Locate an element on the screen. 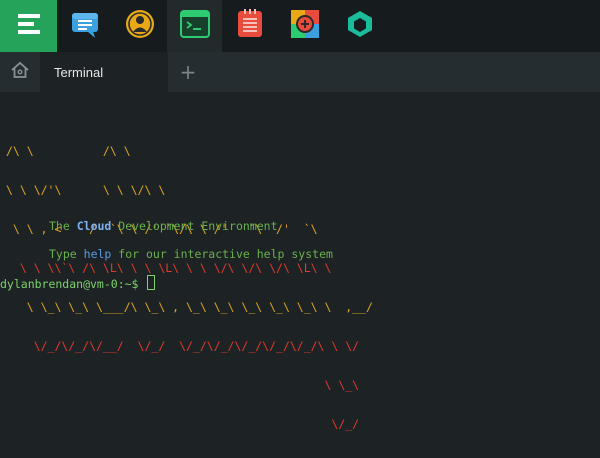 The height and width of the screenshot is (458, 600). tagline: The Cloud Development Environment is located at coordinates (163, 226).